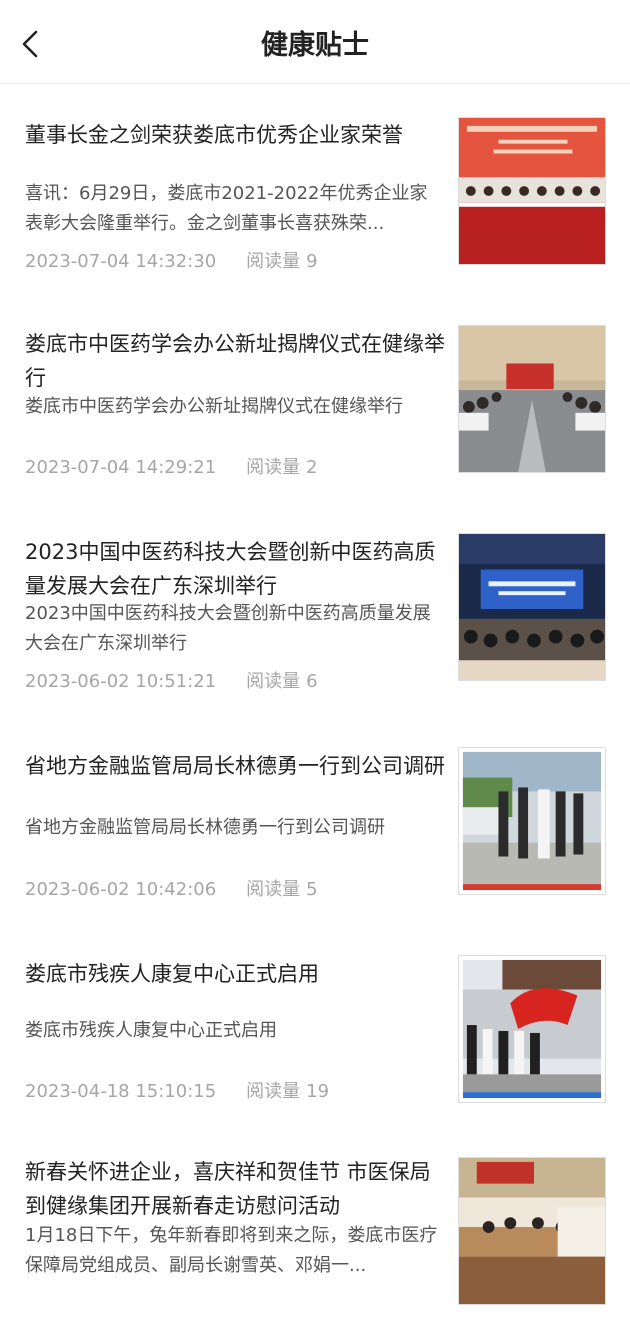 This screenshot has height=1325, width=630. I want to click on article-title: 新春关怀进企业，喜庆祥和贺佳节 市医保局到健缘集团开展新春走访慰问活动, so click(228, 1189).